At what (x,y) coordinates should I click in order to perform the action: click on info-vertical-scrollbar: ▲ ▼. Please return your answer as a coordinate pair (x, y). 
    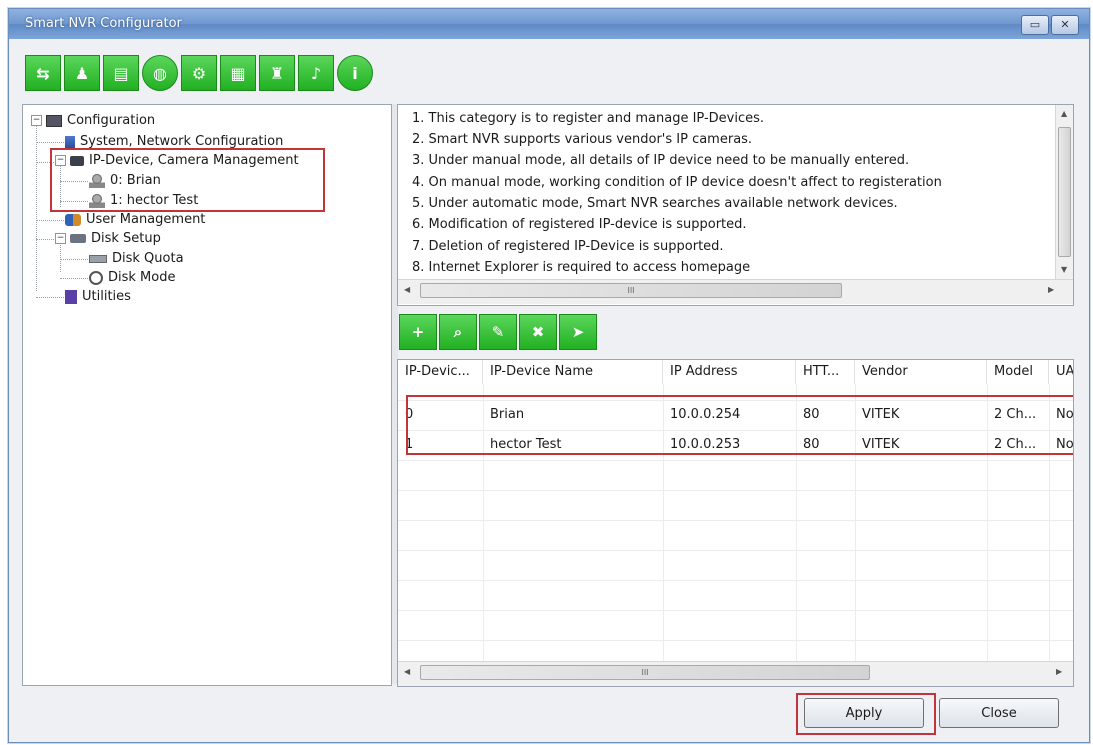
    Looking at the image, I should click on (1064, 192).